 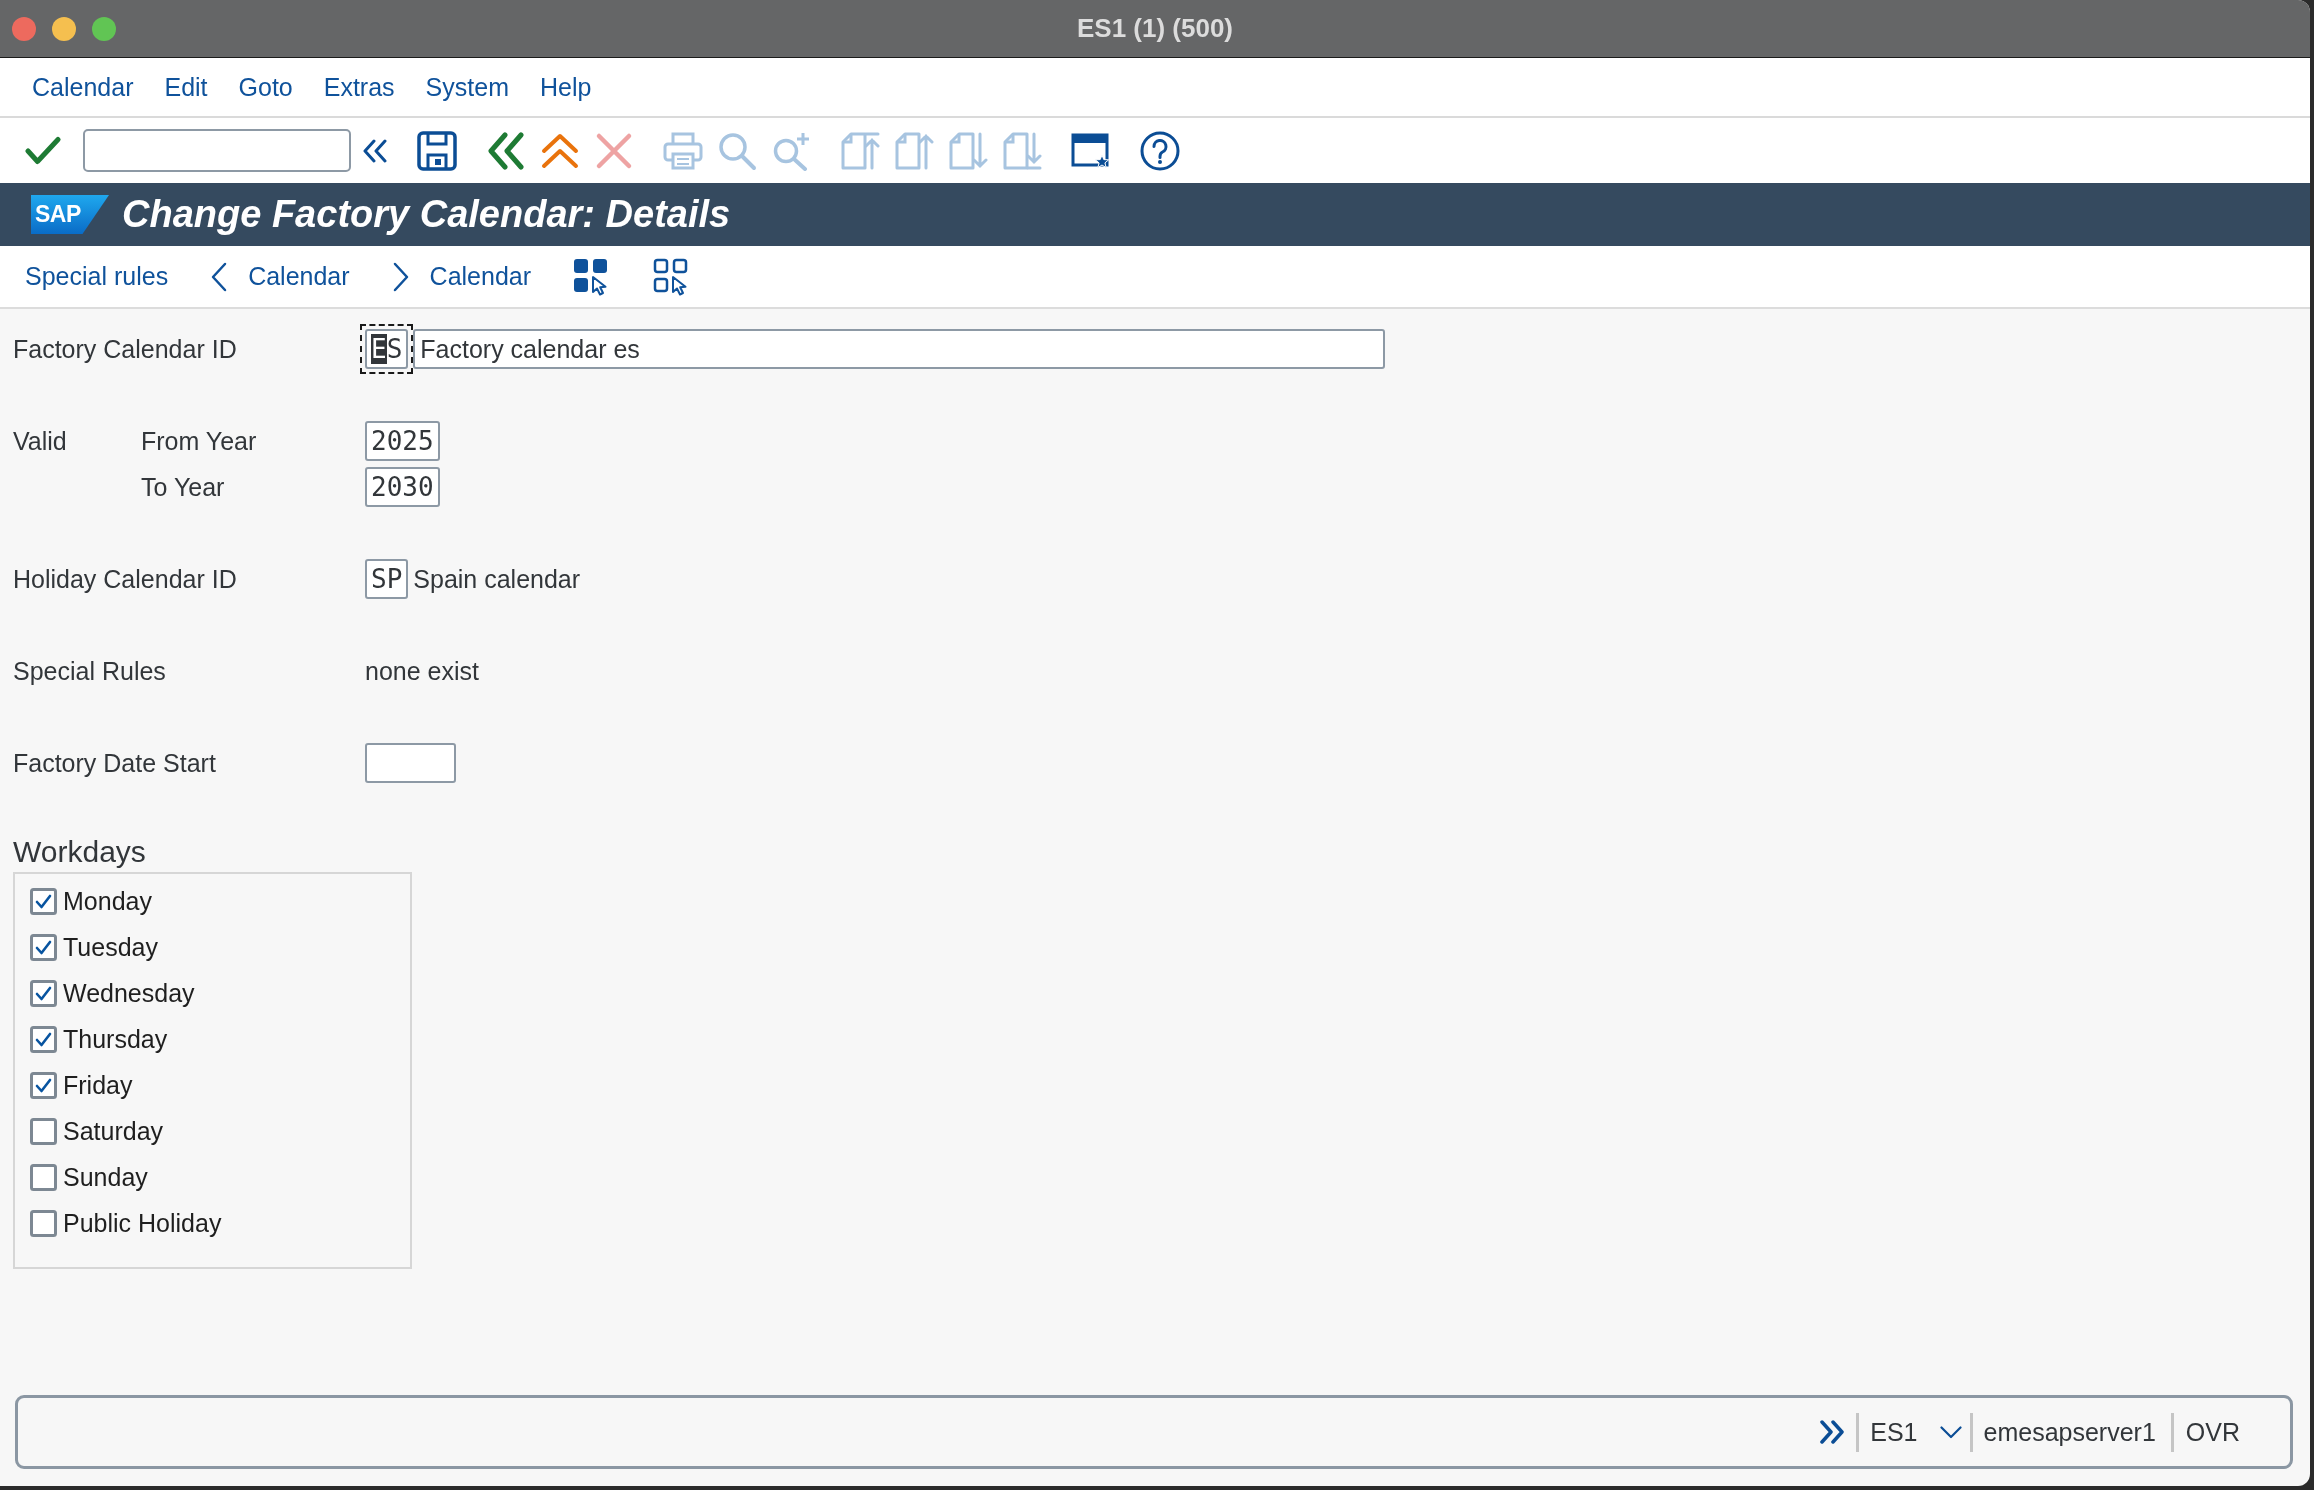 I want to click on menu-item: Extras, so click(x=359, y=87).